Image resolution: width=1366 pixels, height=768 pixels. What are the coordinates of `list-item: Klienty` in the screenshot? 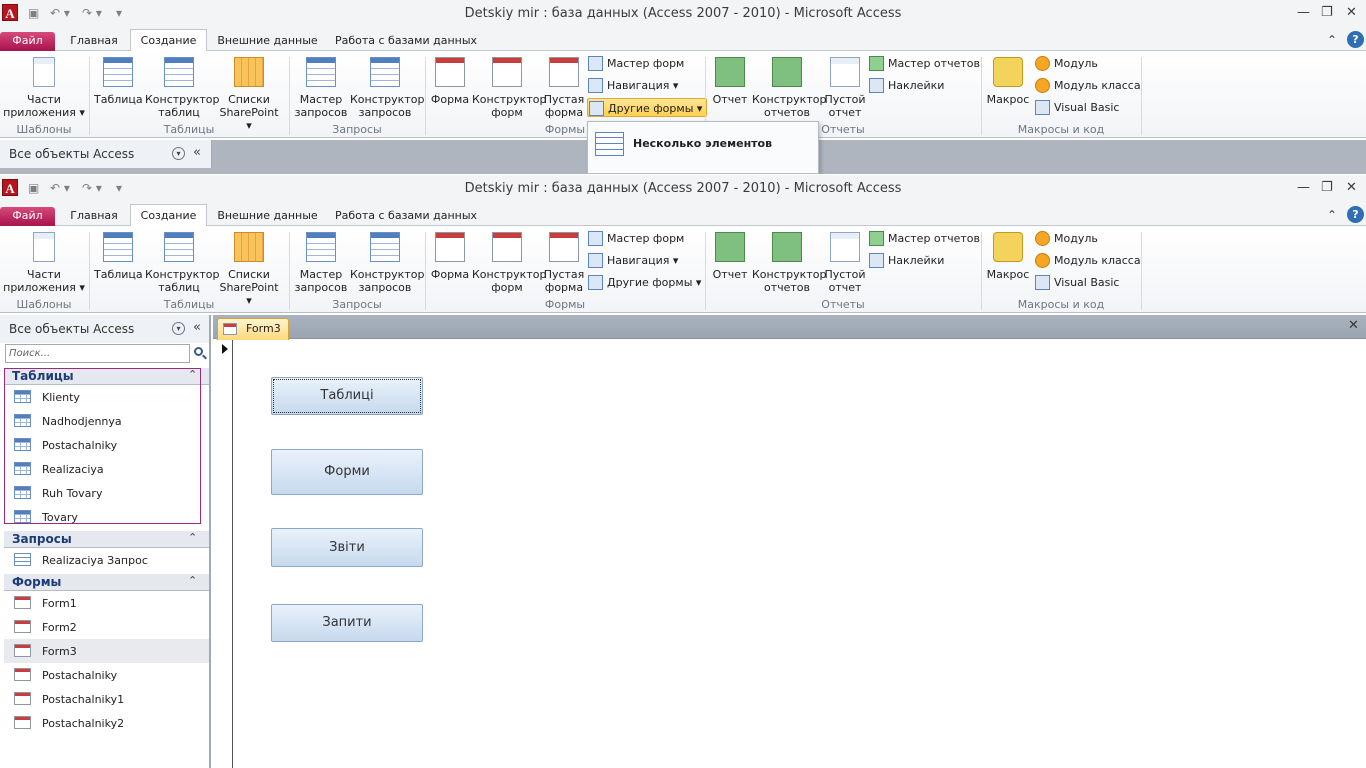 It's located at (106, 397).